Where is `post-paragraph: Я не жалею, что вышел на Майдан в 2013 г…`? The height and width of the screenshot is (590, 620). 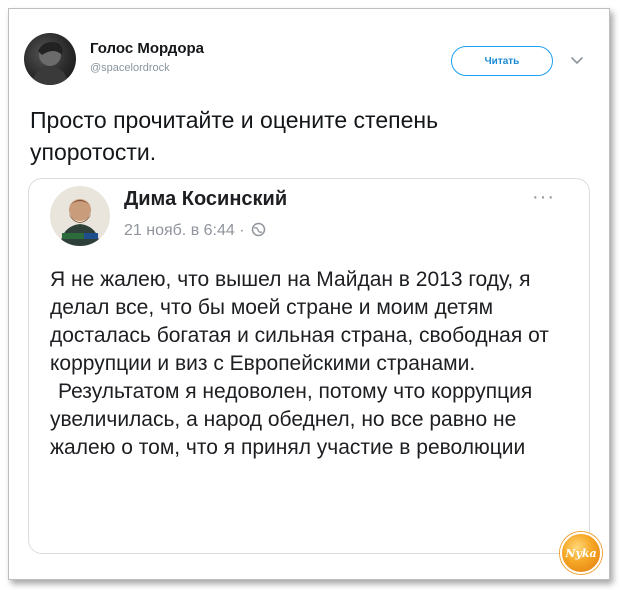
post-paragraph: Я не жалею, что вышел на Майдан в 2013 г… is located at coordinates (299, 321).